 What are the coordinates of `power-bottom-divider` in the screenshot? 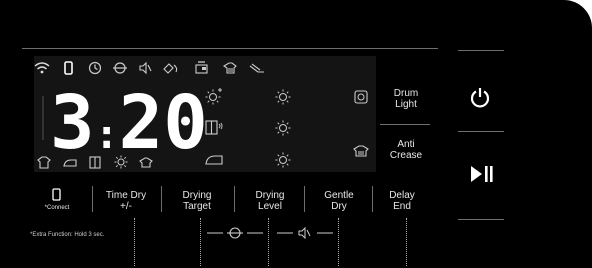 It's located at (481, 131).